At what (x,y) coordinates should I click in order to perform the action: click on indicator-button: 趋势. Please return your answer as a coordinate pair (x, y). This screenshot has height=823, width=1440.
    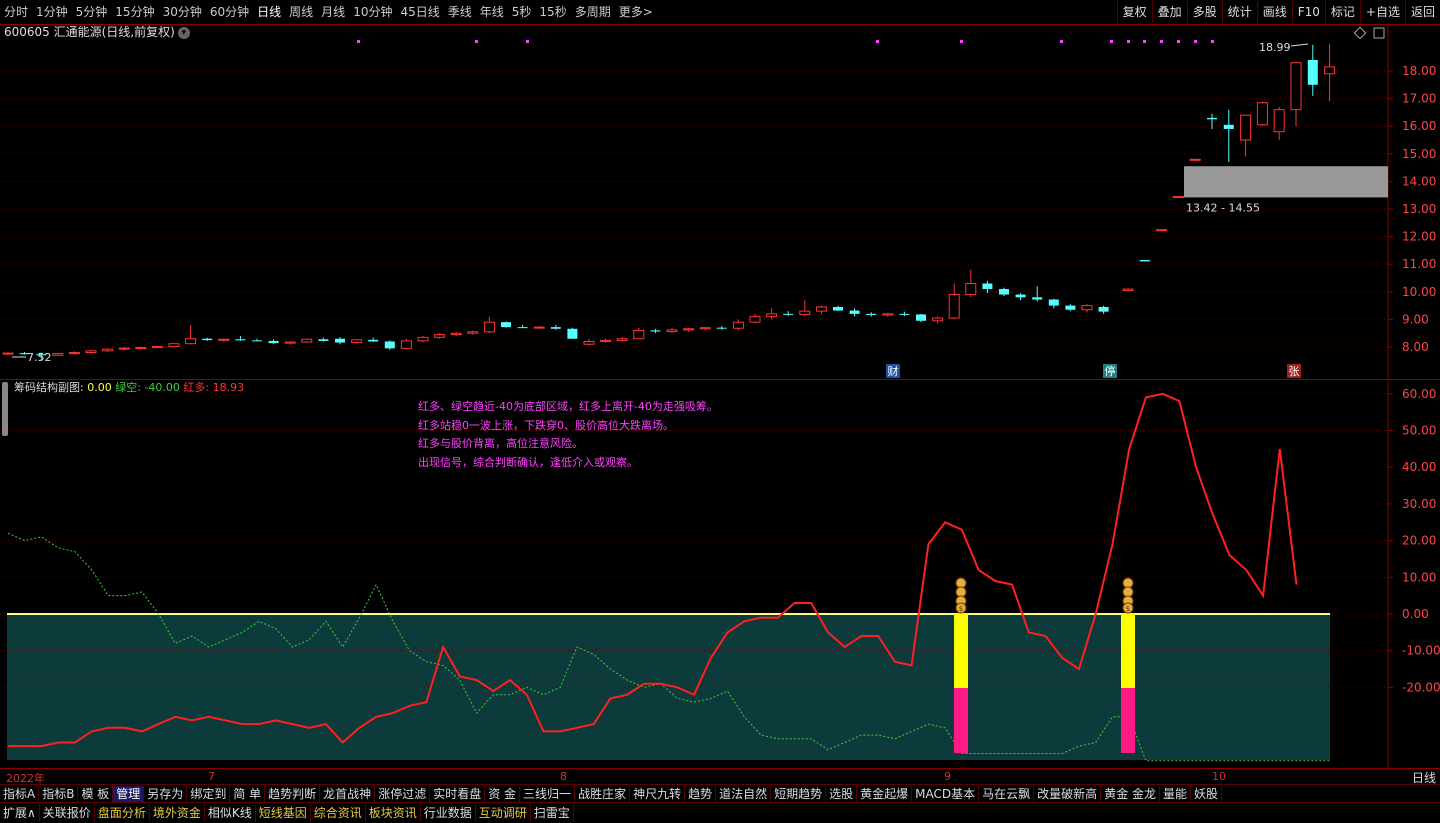
    Looking at the image, I should click on (701, 794).